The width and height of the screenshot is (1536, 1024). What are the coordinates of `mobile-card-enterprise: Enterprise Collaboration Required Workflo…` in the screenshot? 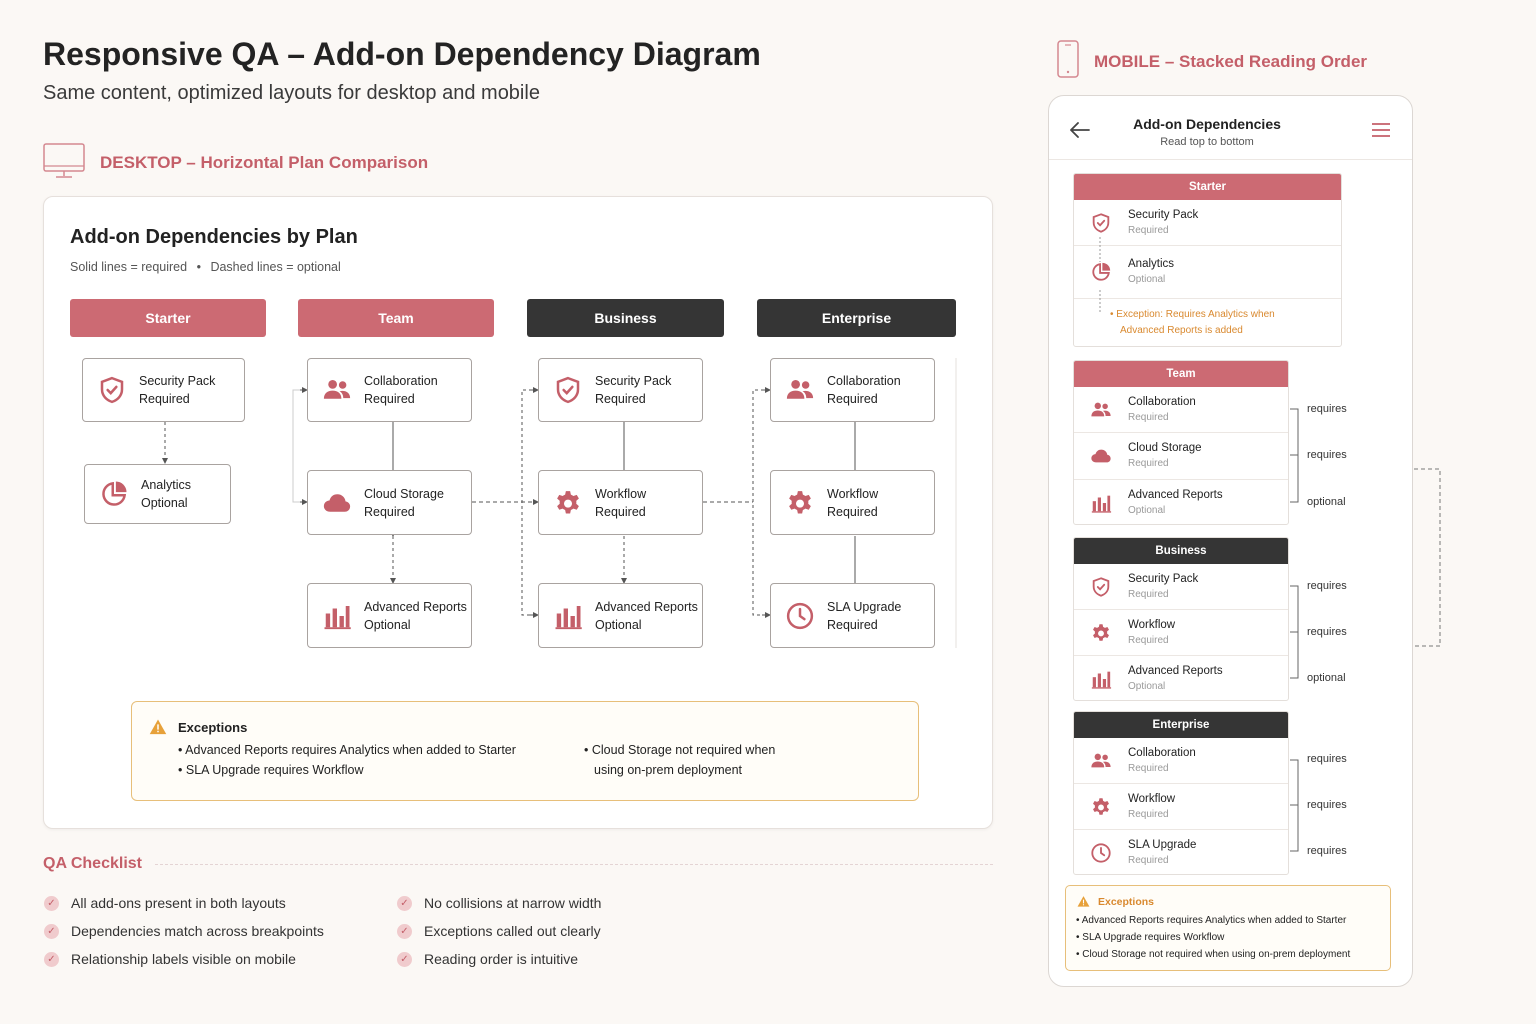 It's located at (1181, 793).